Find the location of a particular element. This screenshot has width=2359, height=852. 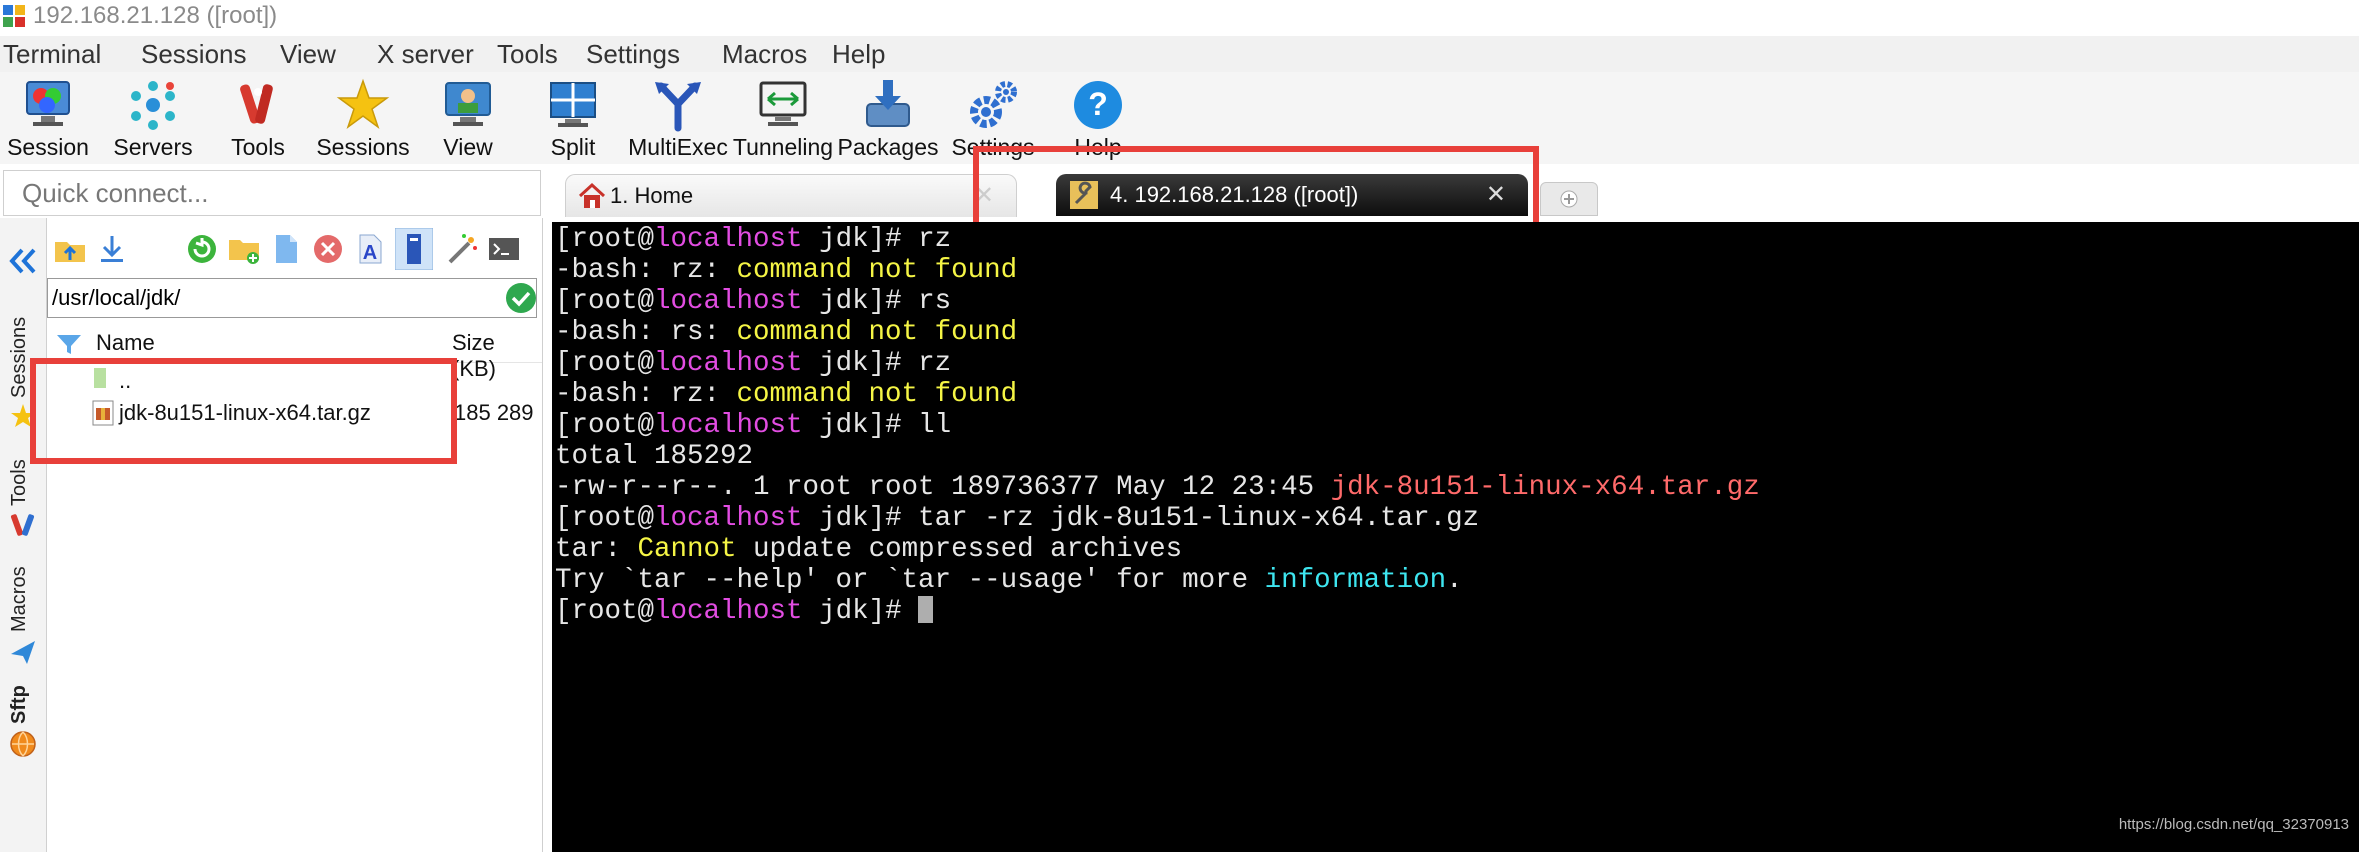

terminal-line: [root@localhost jdk]# rs is located at coordinates (753, 301).